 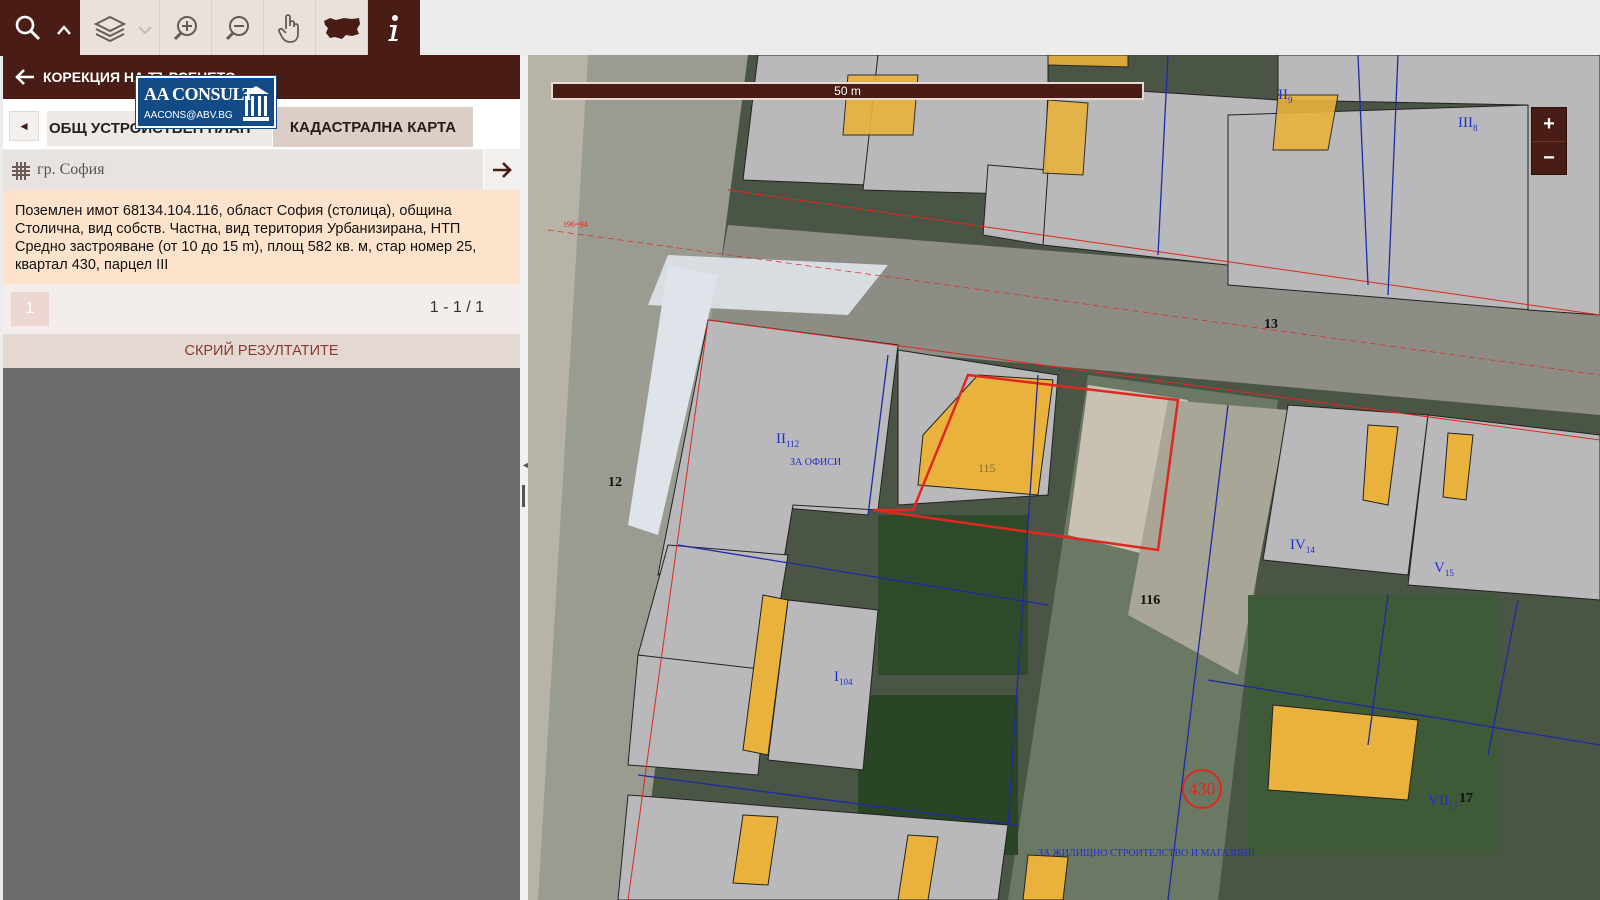 I want to click on parcel-label-ii-112: II112, so click(x=787, y=440).